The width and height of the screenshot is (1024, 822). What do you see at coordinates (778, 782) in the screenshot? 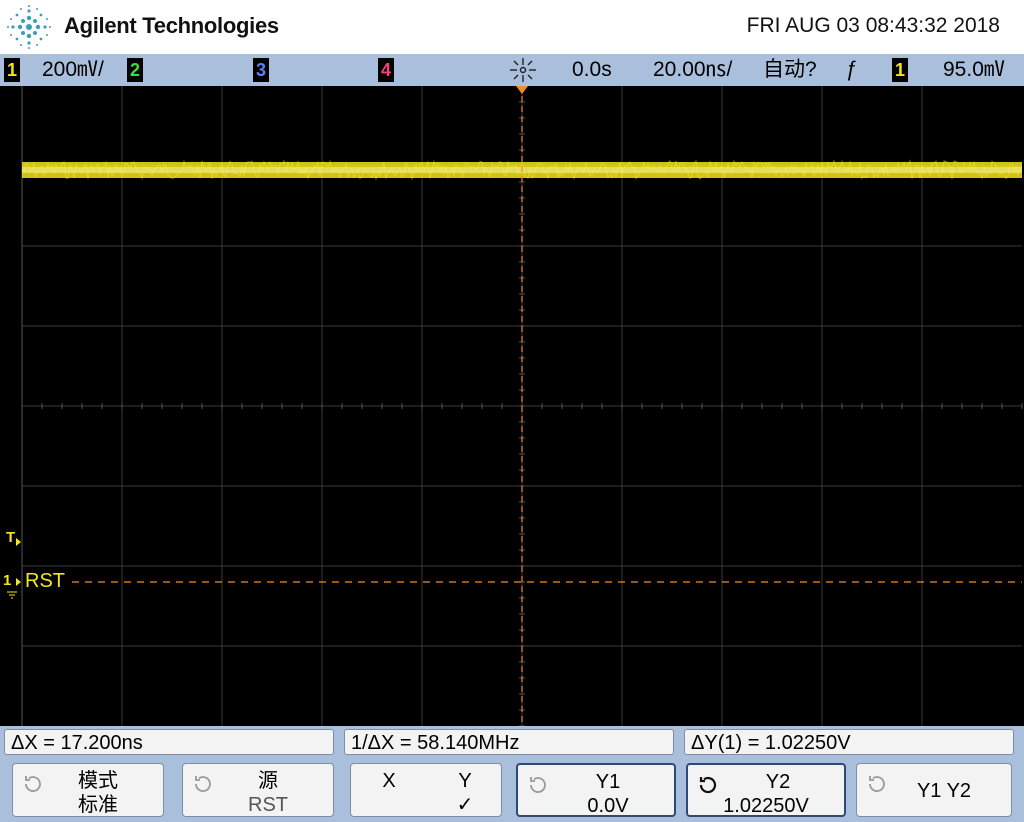
I see `y2-softkey-title: Y2` at bounding box center [778, 782].